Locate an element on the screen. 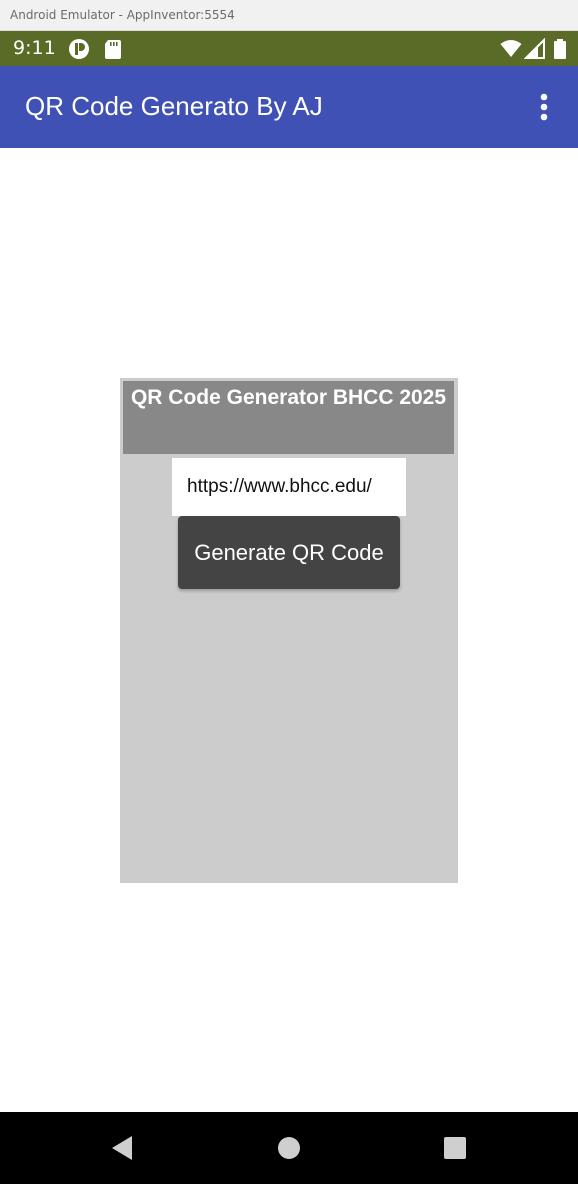  app-bar: QR Code Generato By AJ is located at coordinates (289, 107).